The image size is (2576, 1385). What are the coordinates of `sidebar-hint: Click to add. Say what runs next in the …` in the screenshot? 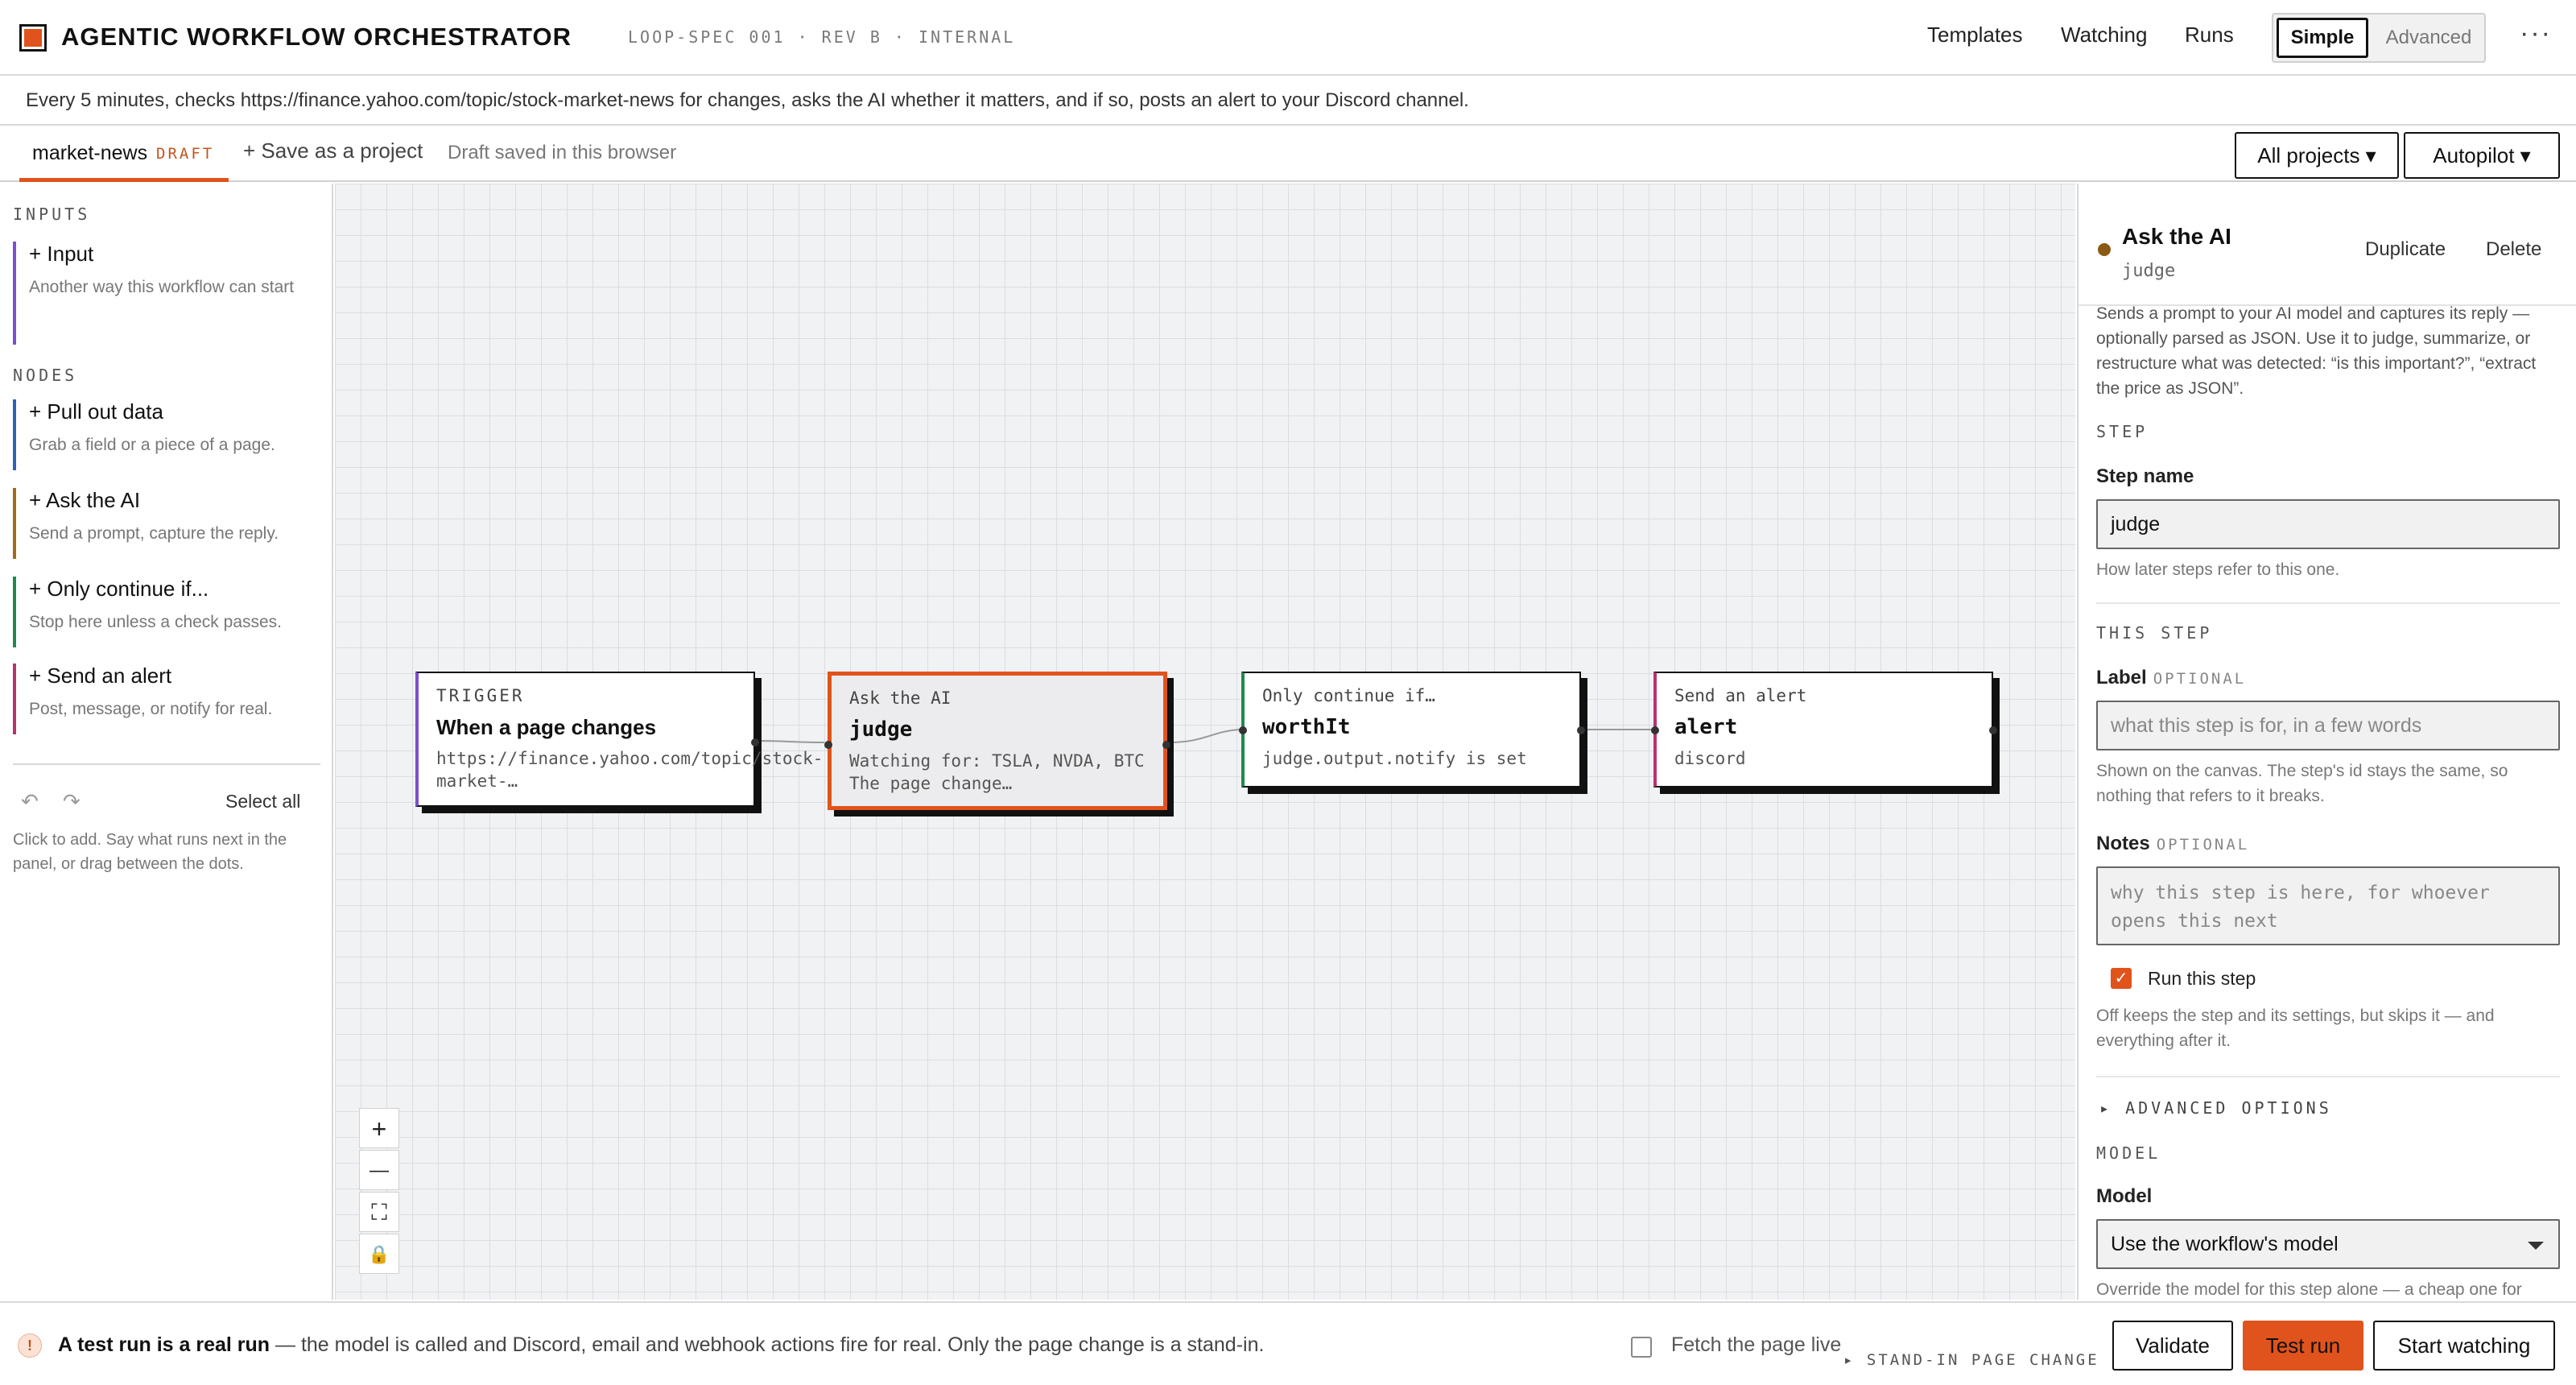 It's located at (150, 852).